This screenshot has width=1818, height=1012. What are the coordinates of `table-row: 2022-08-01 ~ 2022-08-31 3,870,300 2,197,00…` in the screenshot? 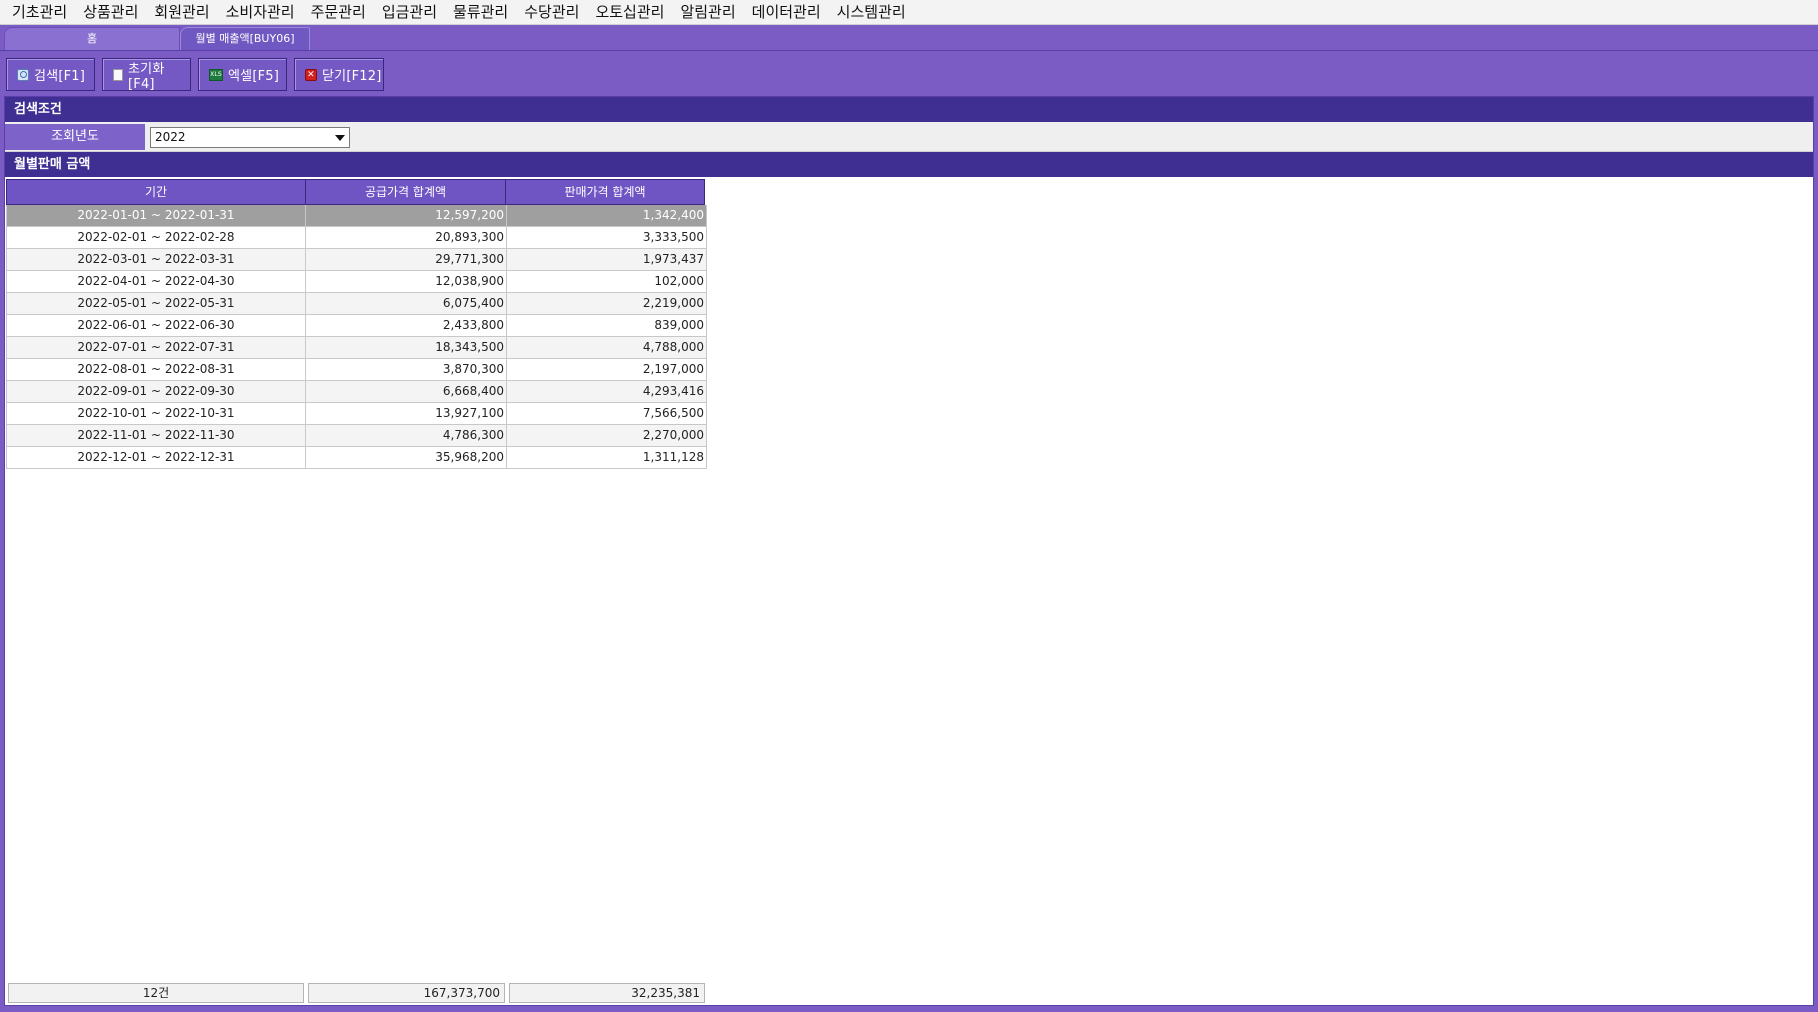 It's located at (356, 370).